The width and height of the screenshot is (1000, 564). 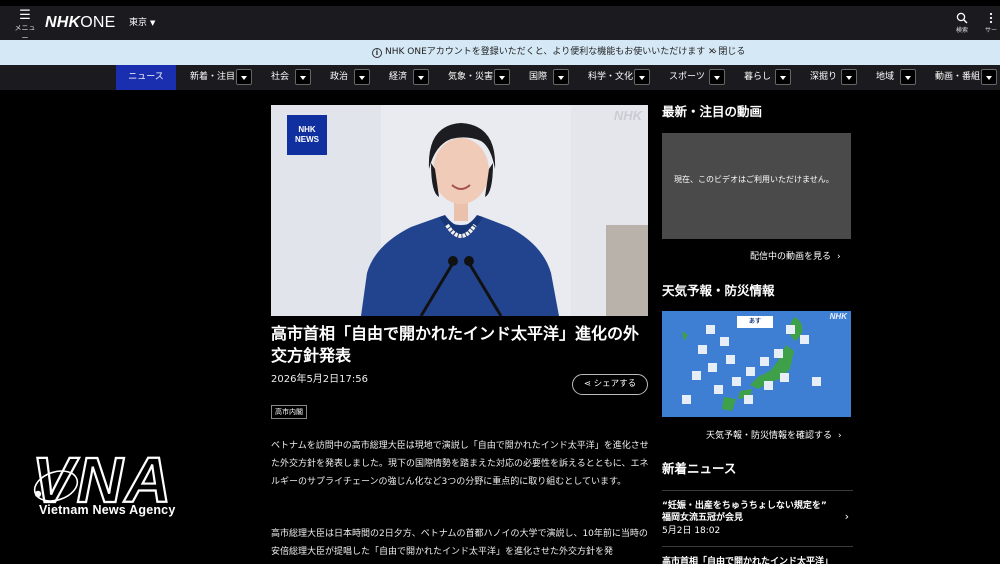 What do you see at coordinates (538, 77) in the screenshot?
I see `nav-item-international: 国際` at bounding box center [538, 77].